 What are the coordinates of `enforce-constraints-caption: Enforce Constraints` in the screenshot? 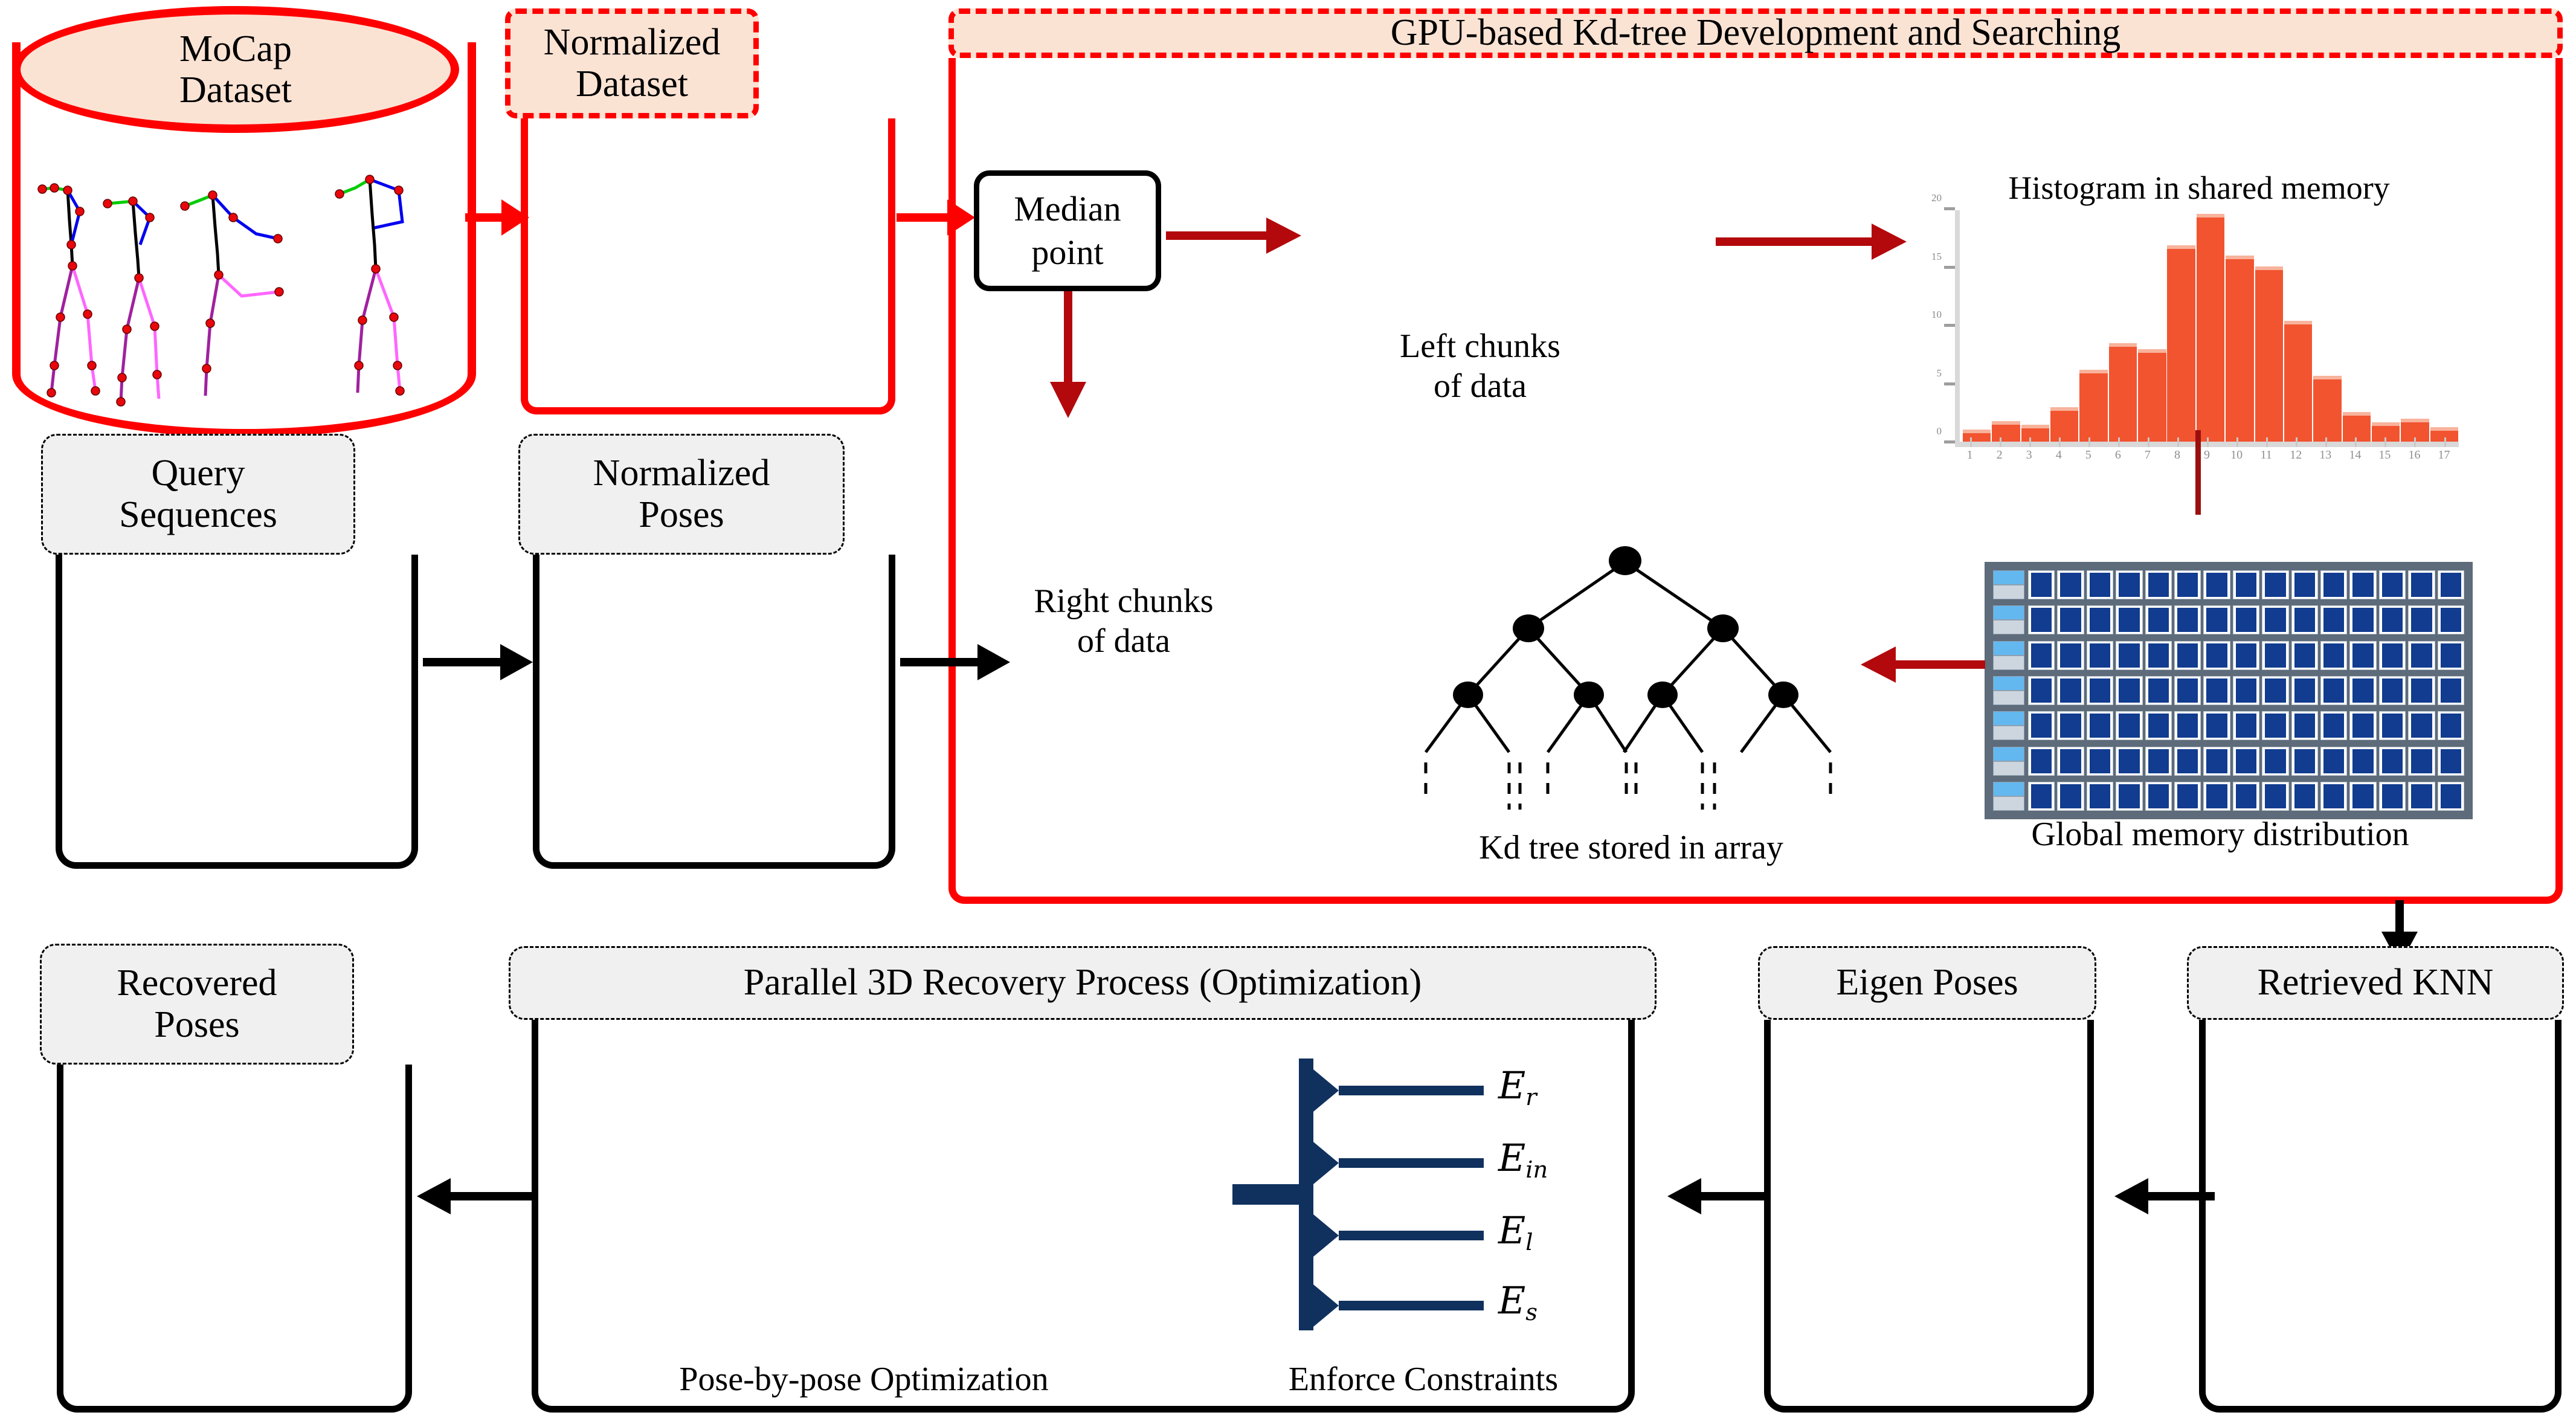 It's located at (1423, 1379).